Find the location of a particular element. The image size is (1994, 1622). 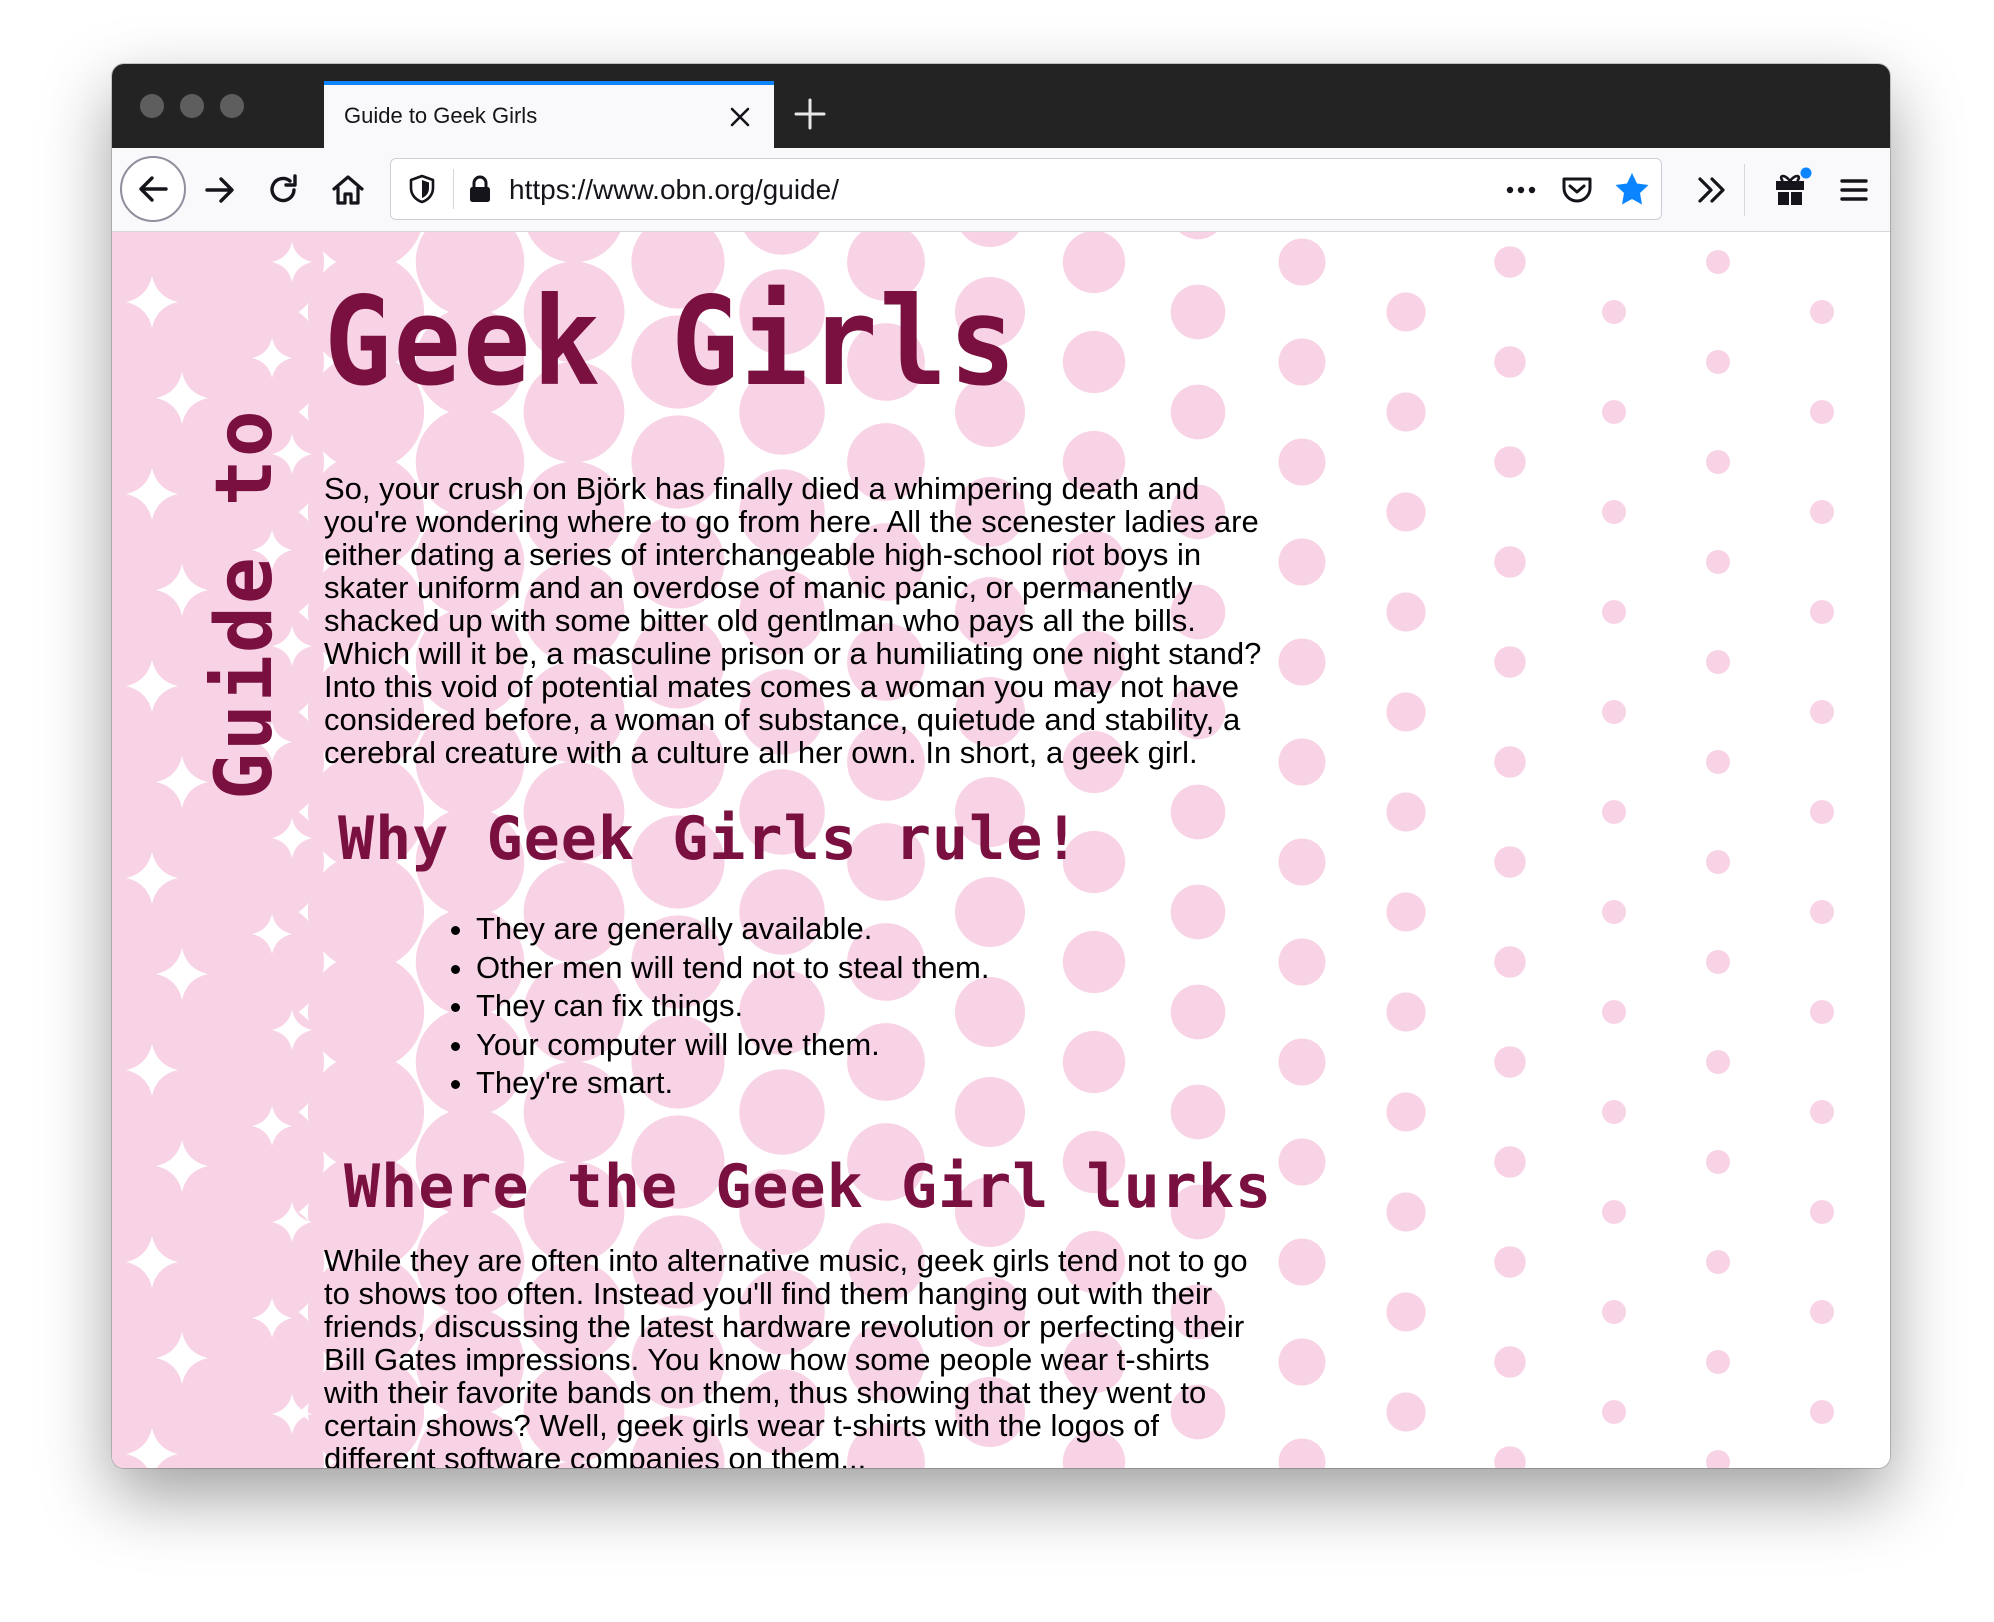

home-icon is located at coordinates (348, 190).